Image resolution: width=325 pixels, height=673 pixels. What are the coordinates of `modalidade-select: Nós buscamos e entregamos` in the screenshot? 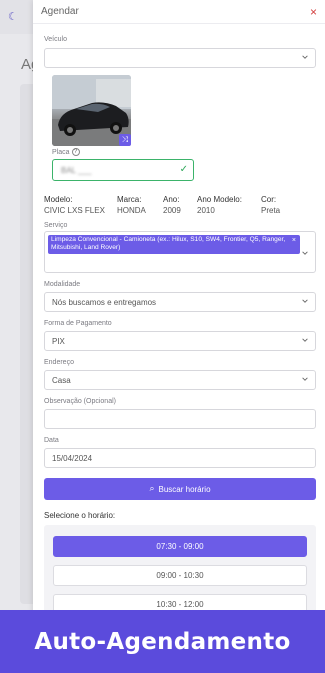 It's located at (180, 302).